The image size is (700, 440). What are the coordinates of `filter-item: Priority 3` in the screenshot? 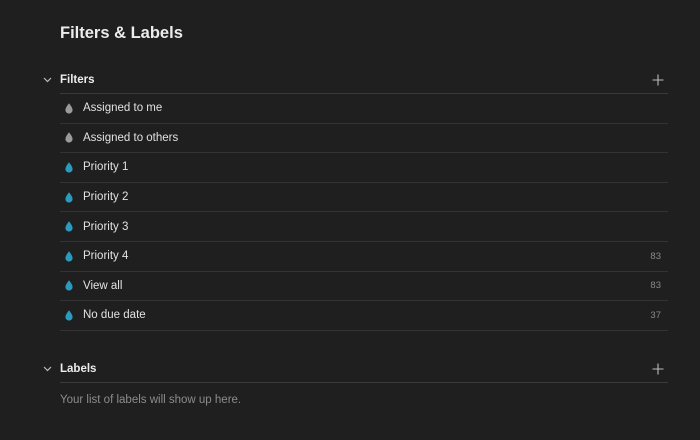 It's located at (364, 227).